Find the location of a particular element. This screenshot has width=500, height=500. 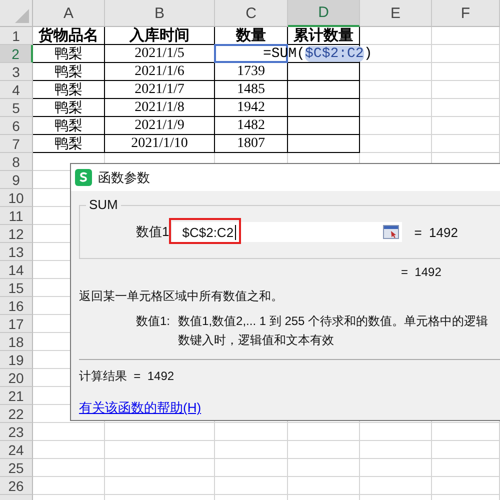

column-header: C is located at coordinates (251, 13).